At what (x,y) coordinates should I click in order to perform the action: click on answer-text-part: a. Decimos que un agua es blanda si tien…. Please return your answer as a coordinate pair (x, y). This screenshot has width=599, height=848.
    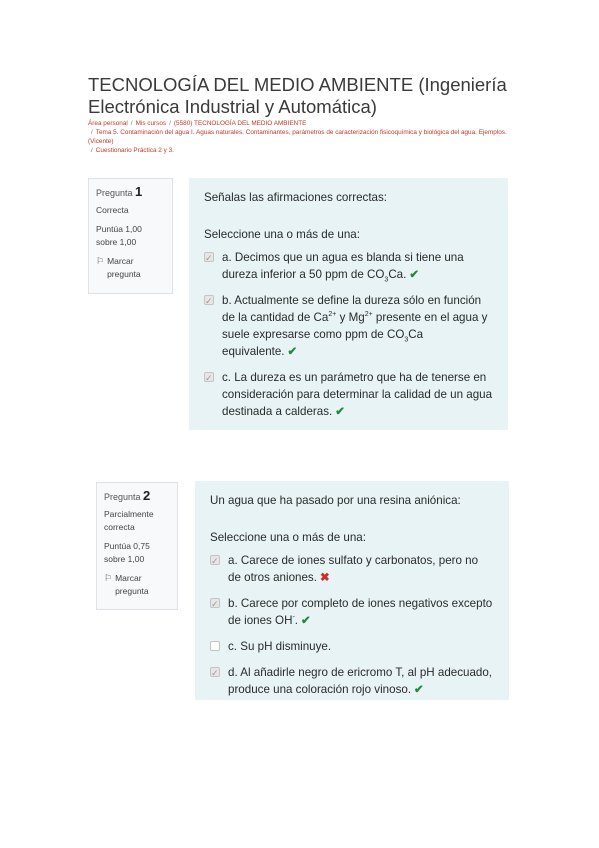
    Looking at the image, I should click on (343, 266).